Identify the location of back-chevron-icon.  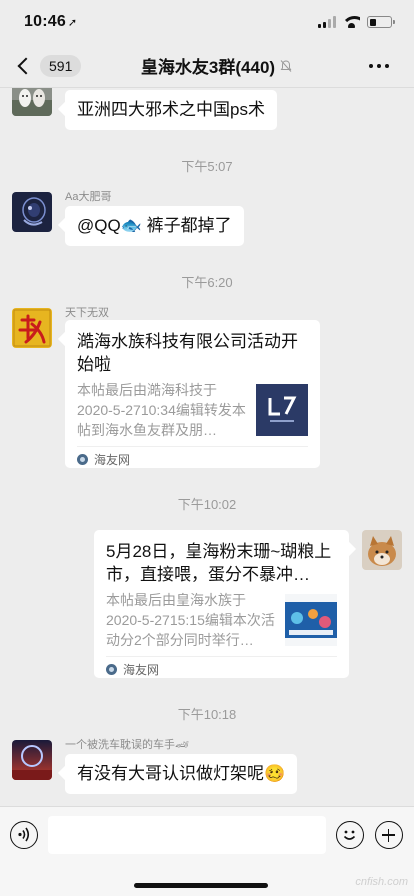
(26, 65).